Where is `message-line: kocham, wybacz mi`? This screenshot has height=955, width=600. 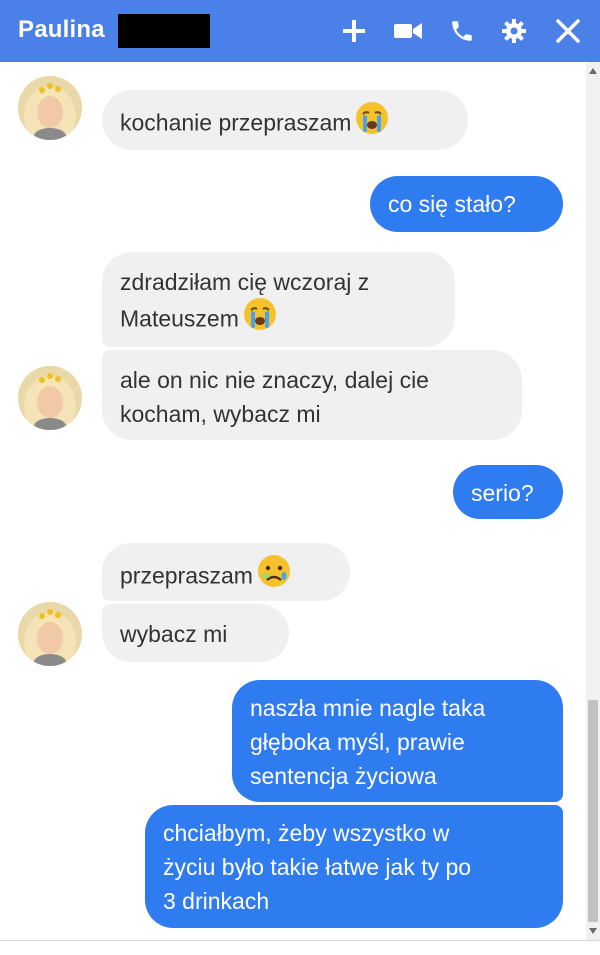 message-line: kocham, wybacz mi is located at coordinates (220, 414).